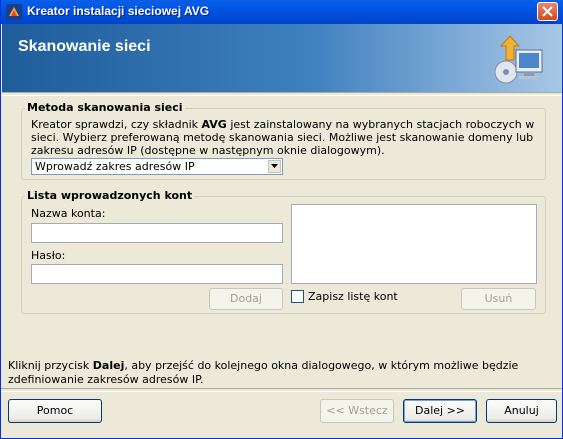  Describe the element at coordinates (50, 365) in the screenshot. I see `note-text-1: Kliknij przycisk` at that location.